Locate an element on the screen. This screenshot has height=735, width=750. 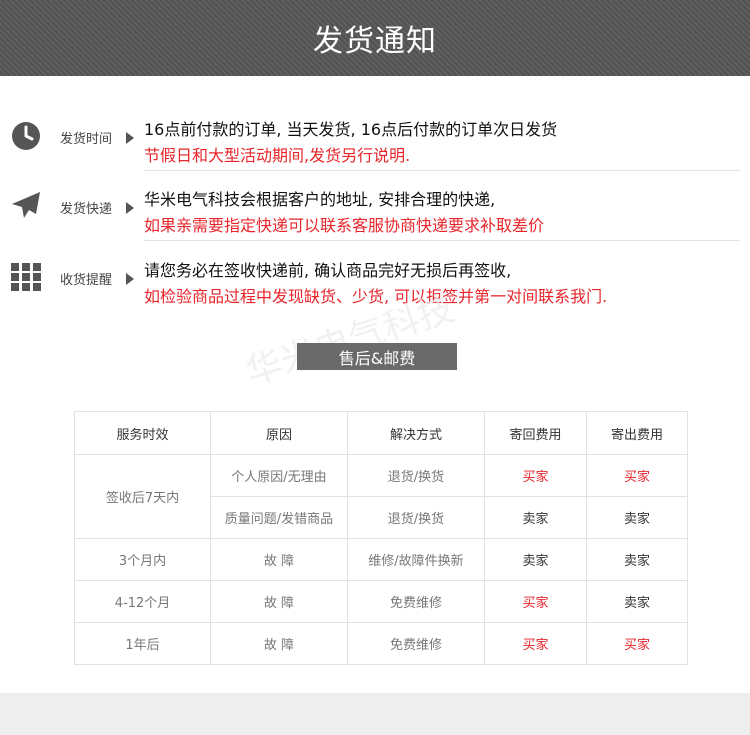
period-cell: 4-12个月 is located at coordinates (142, 601).